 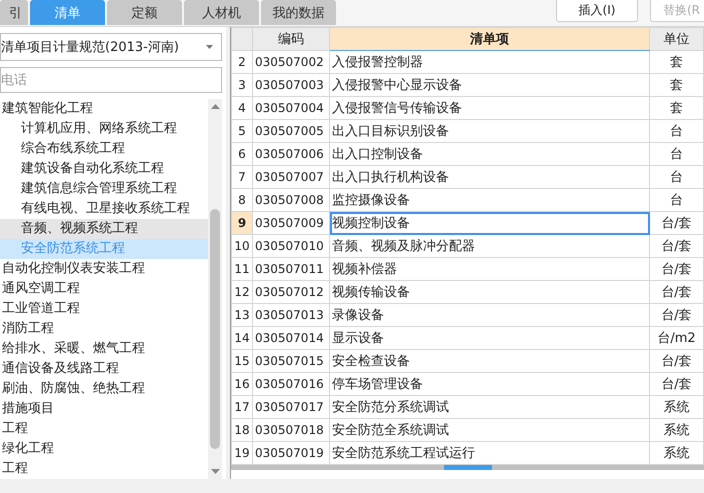 I want to click on row-number: 15, so click(x=242, y=361).